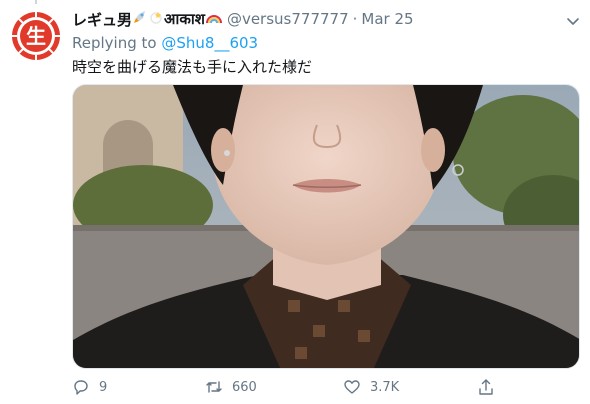  I want to click on retweet-icon, so click(214, 387).